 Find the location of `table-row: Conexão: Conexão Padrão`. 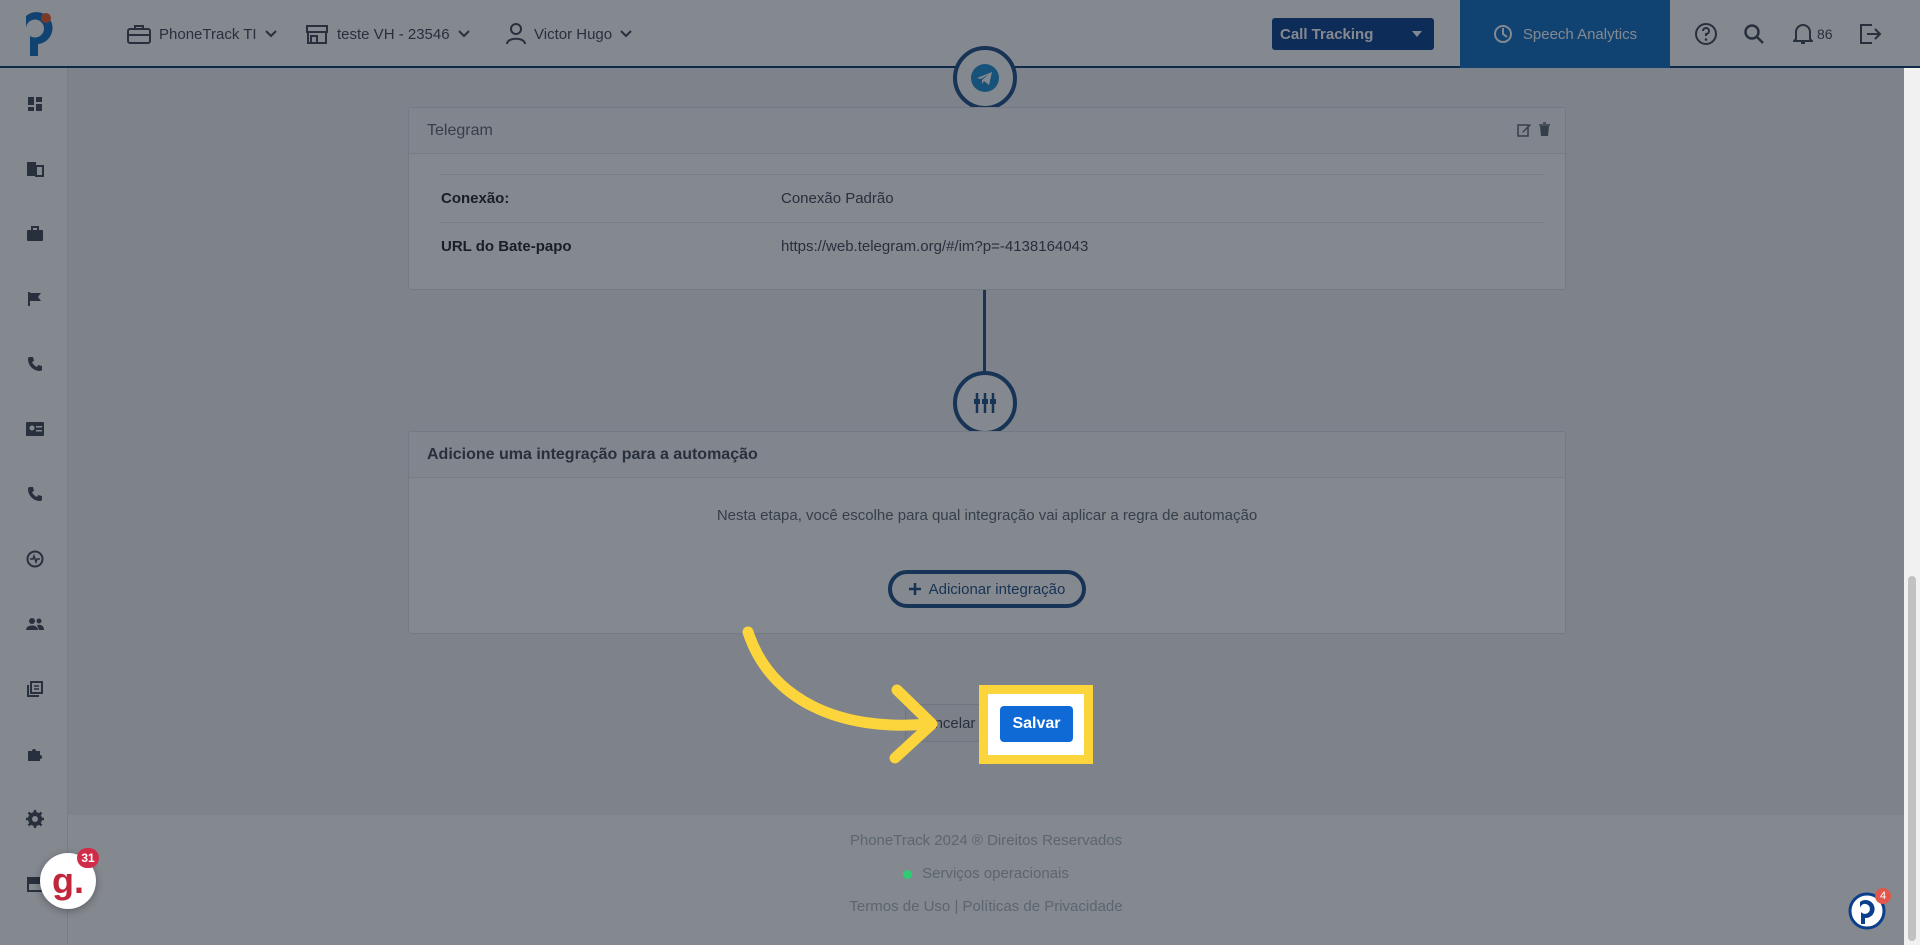

table-row: Conexão: Conexão Padrão is located at coordinates (992, 198).